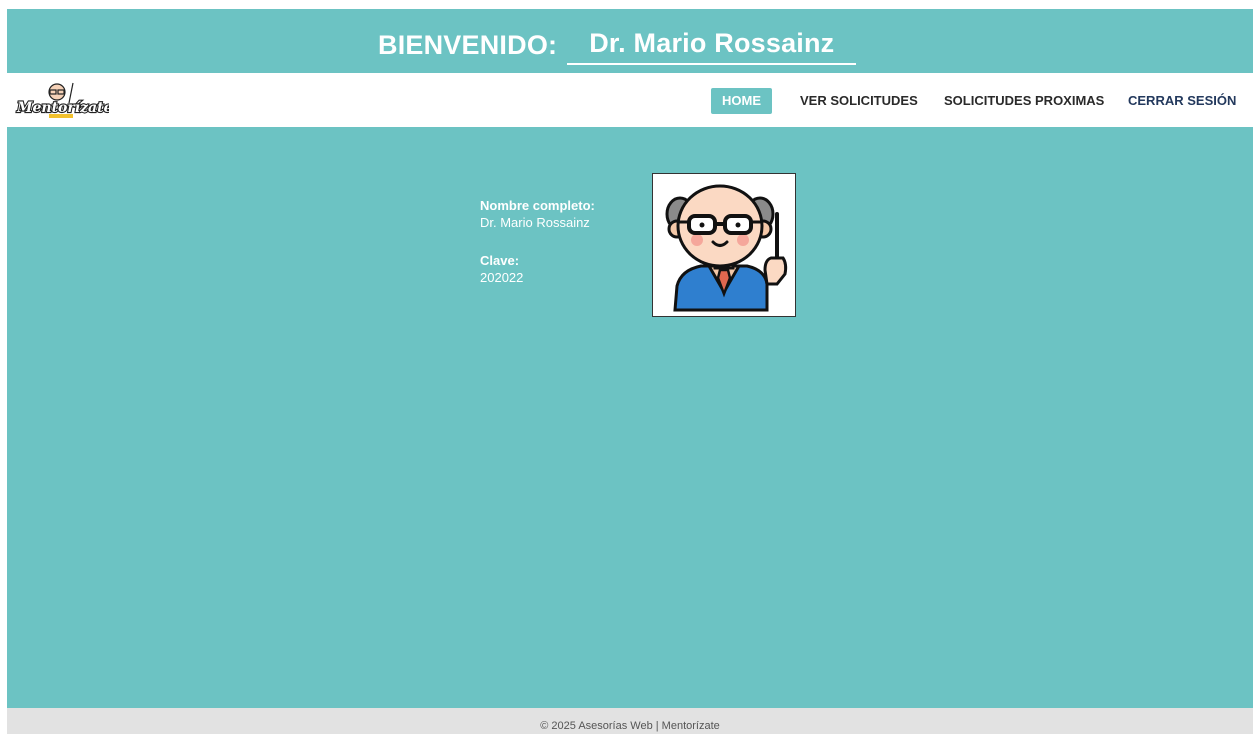 Image resolution: width=1253 pixels, height=744 pixels. Describe the element at coordinates (62, 108) in the screenshot. I see `logo-wordmark: Mentorízate` at that location.